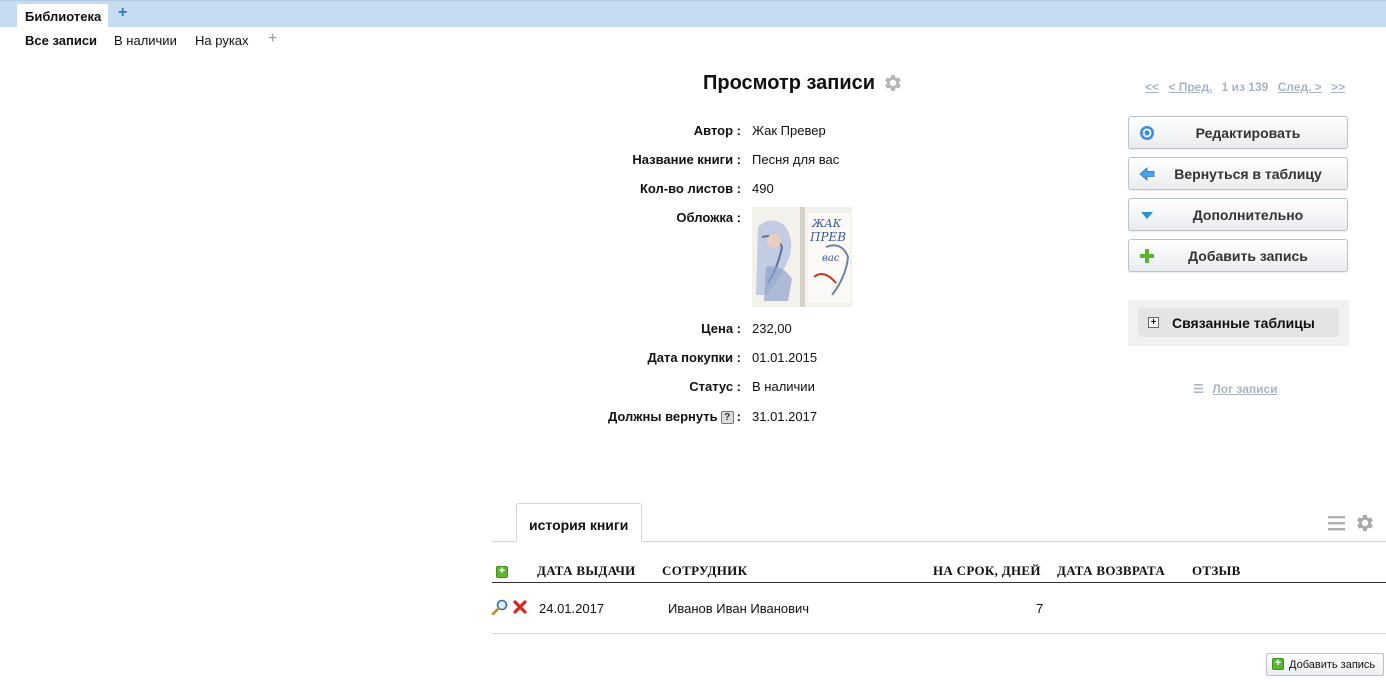  What do you see at coordinates (1245, 87) in the screenshot?
I see `pager-info: 1 из 139` at bounding box center [1245, 87].